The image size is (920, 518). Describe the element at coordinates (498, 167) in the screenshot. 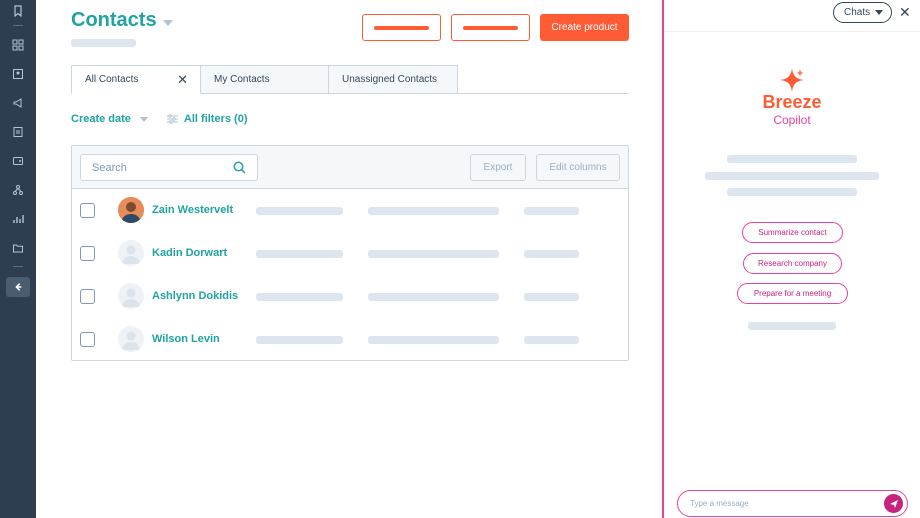

I see `export-button: Export` at that location.